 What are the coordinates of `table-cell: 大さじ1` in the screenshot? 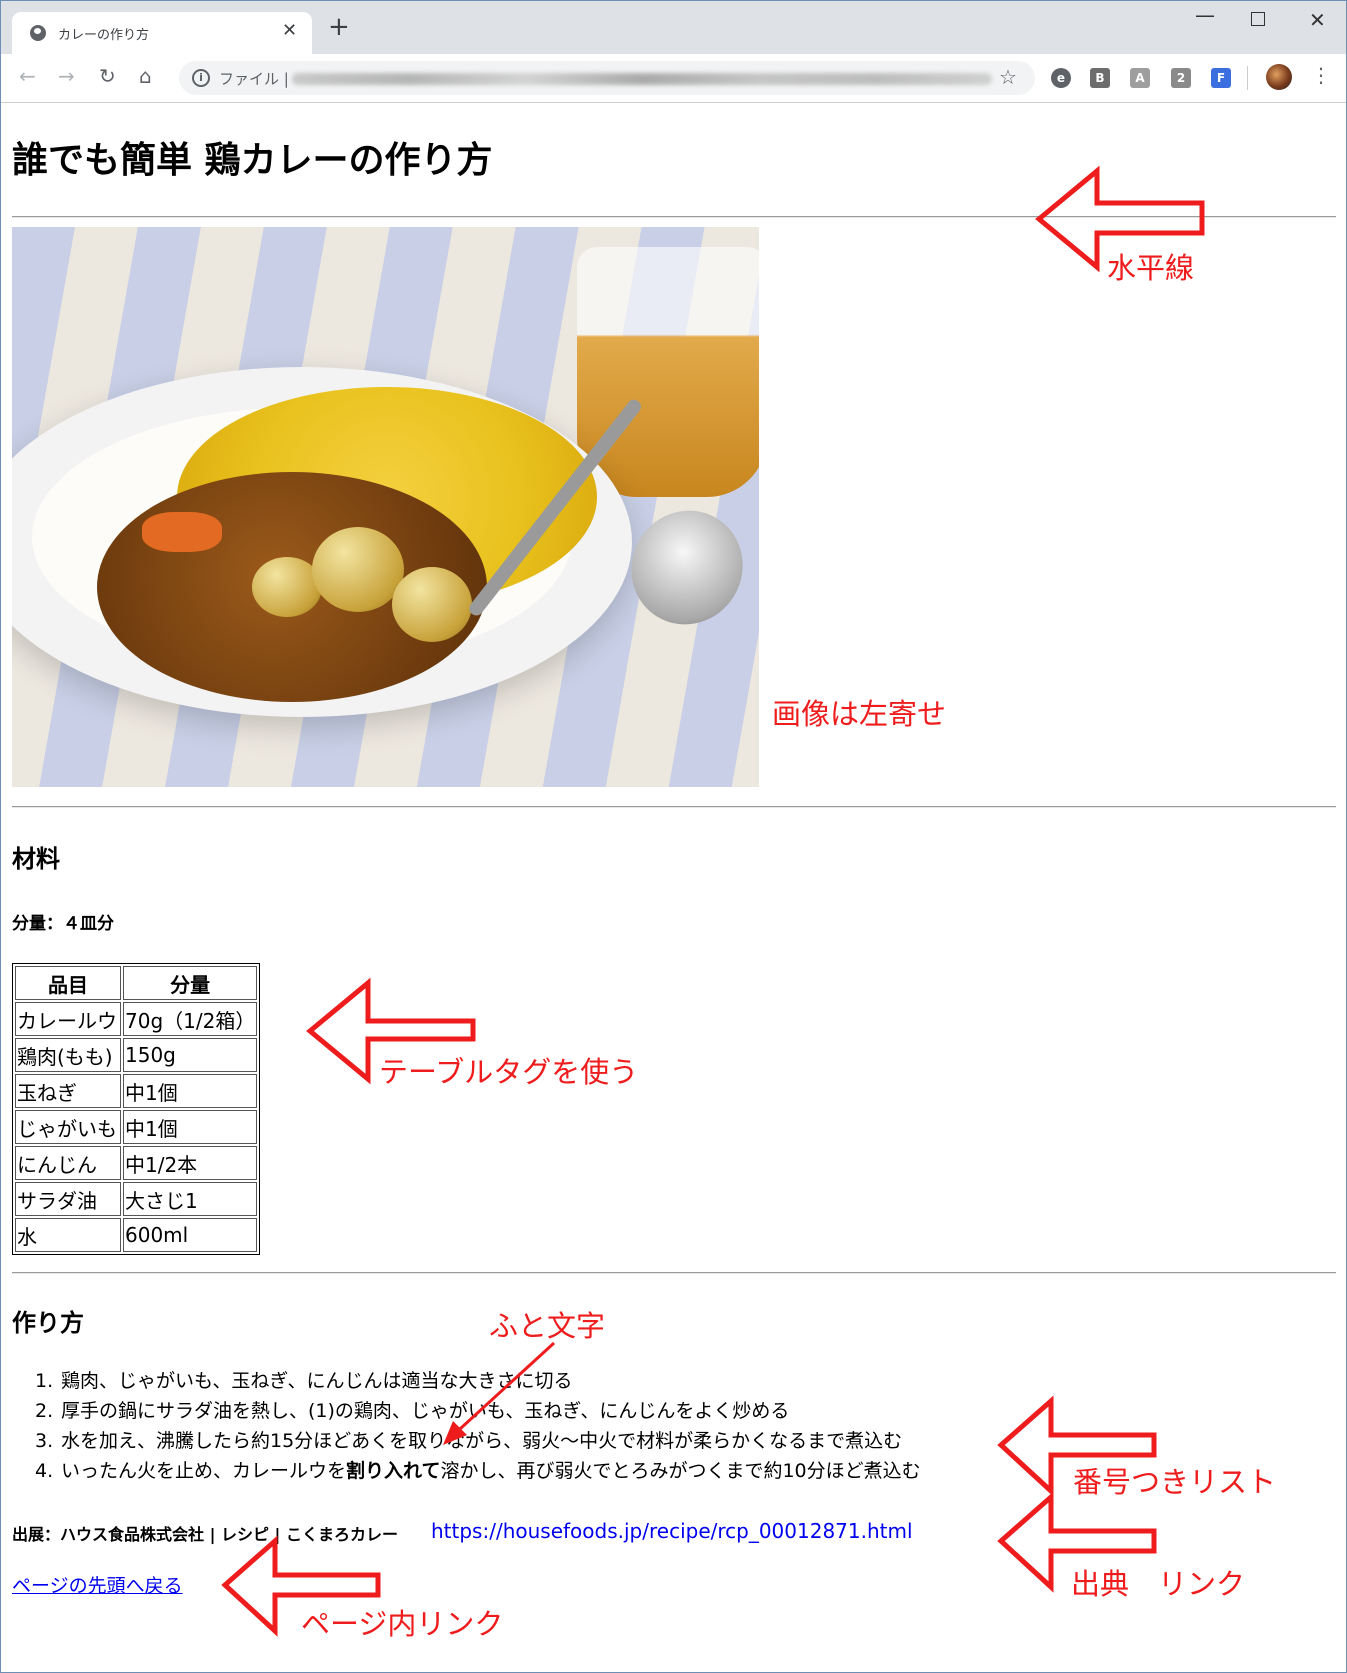 It's located at (190, 1199).